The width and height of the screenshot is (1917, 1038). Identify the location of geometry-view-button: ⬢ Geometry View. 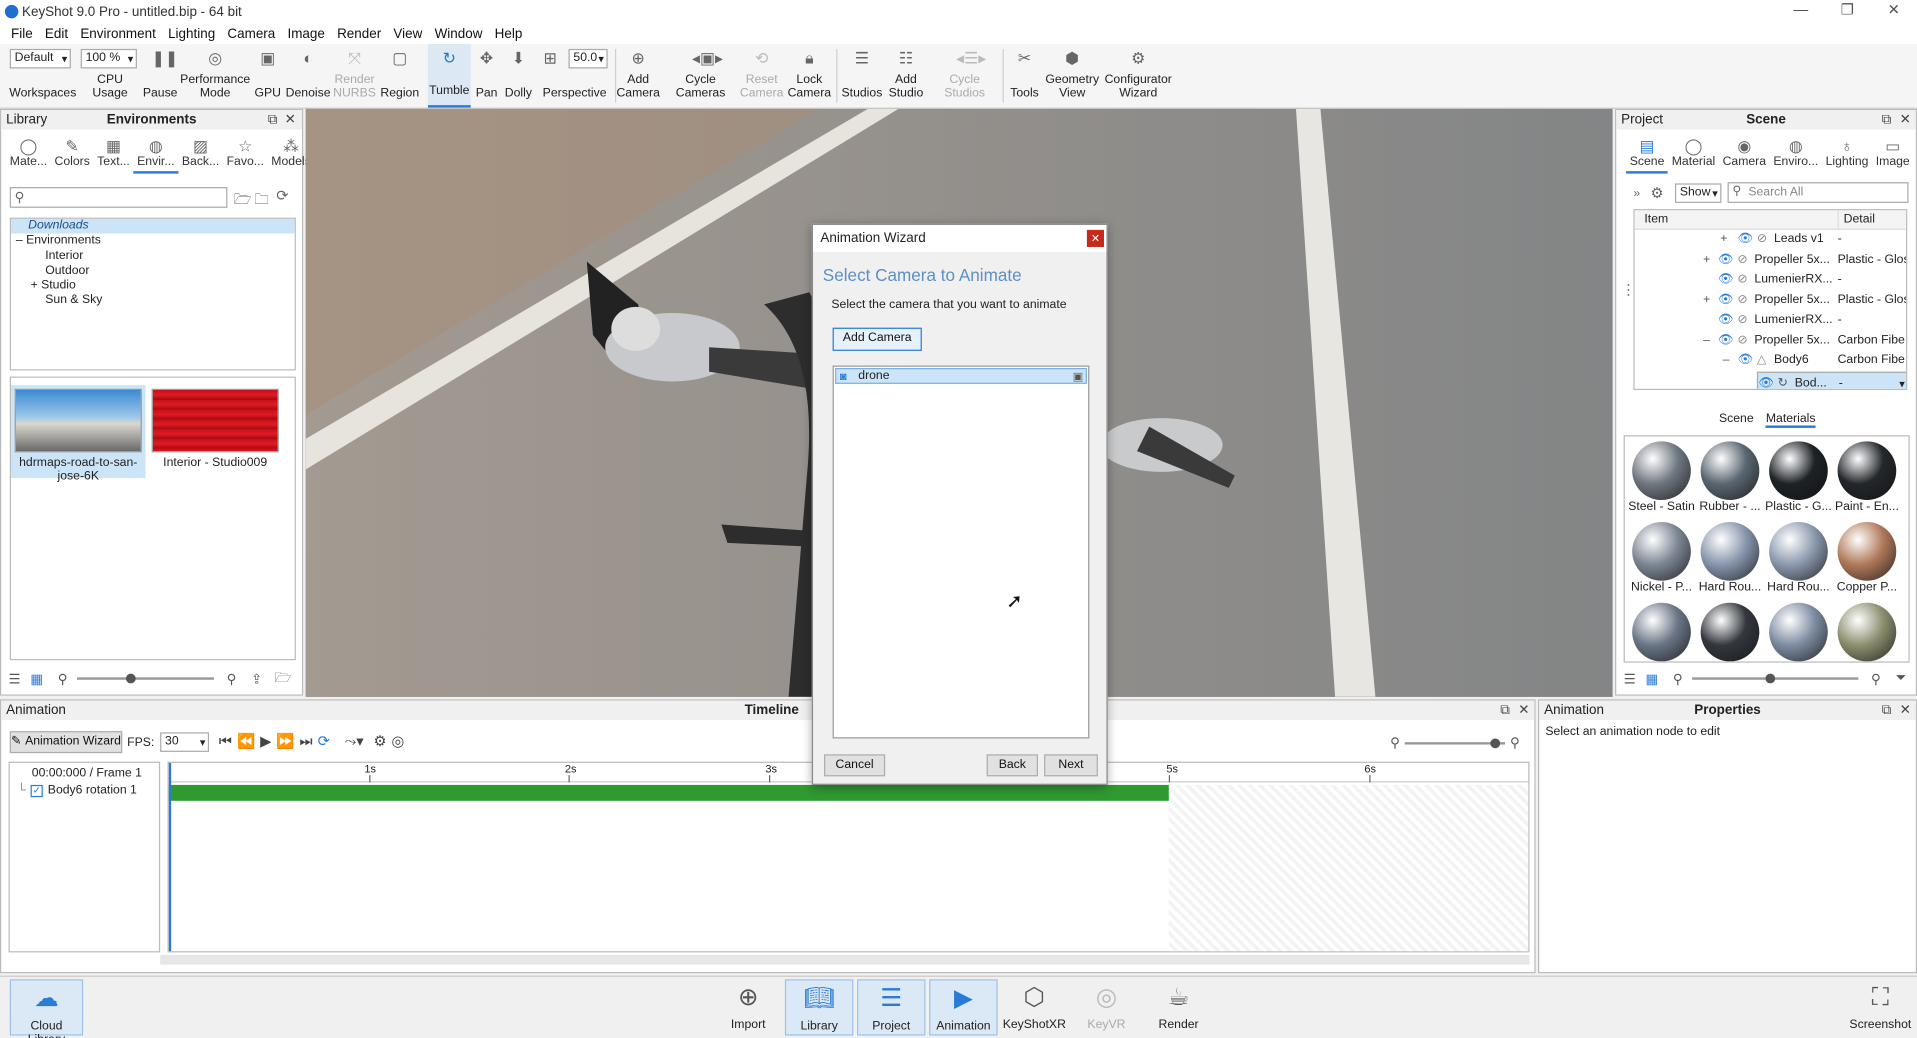
(1072, 76).